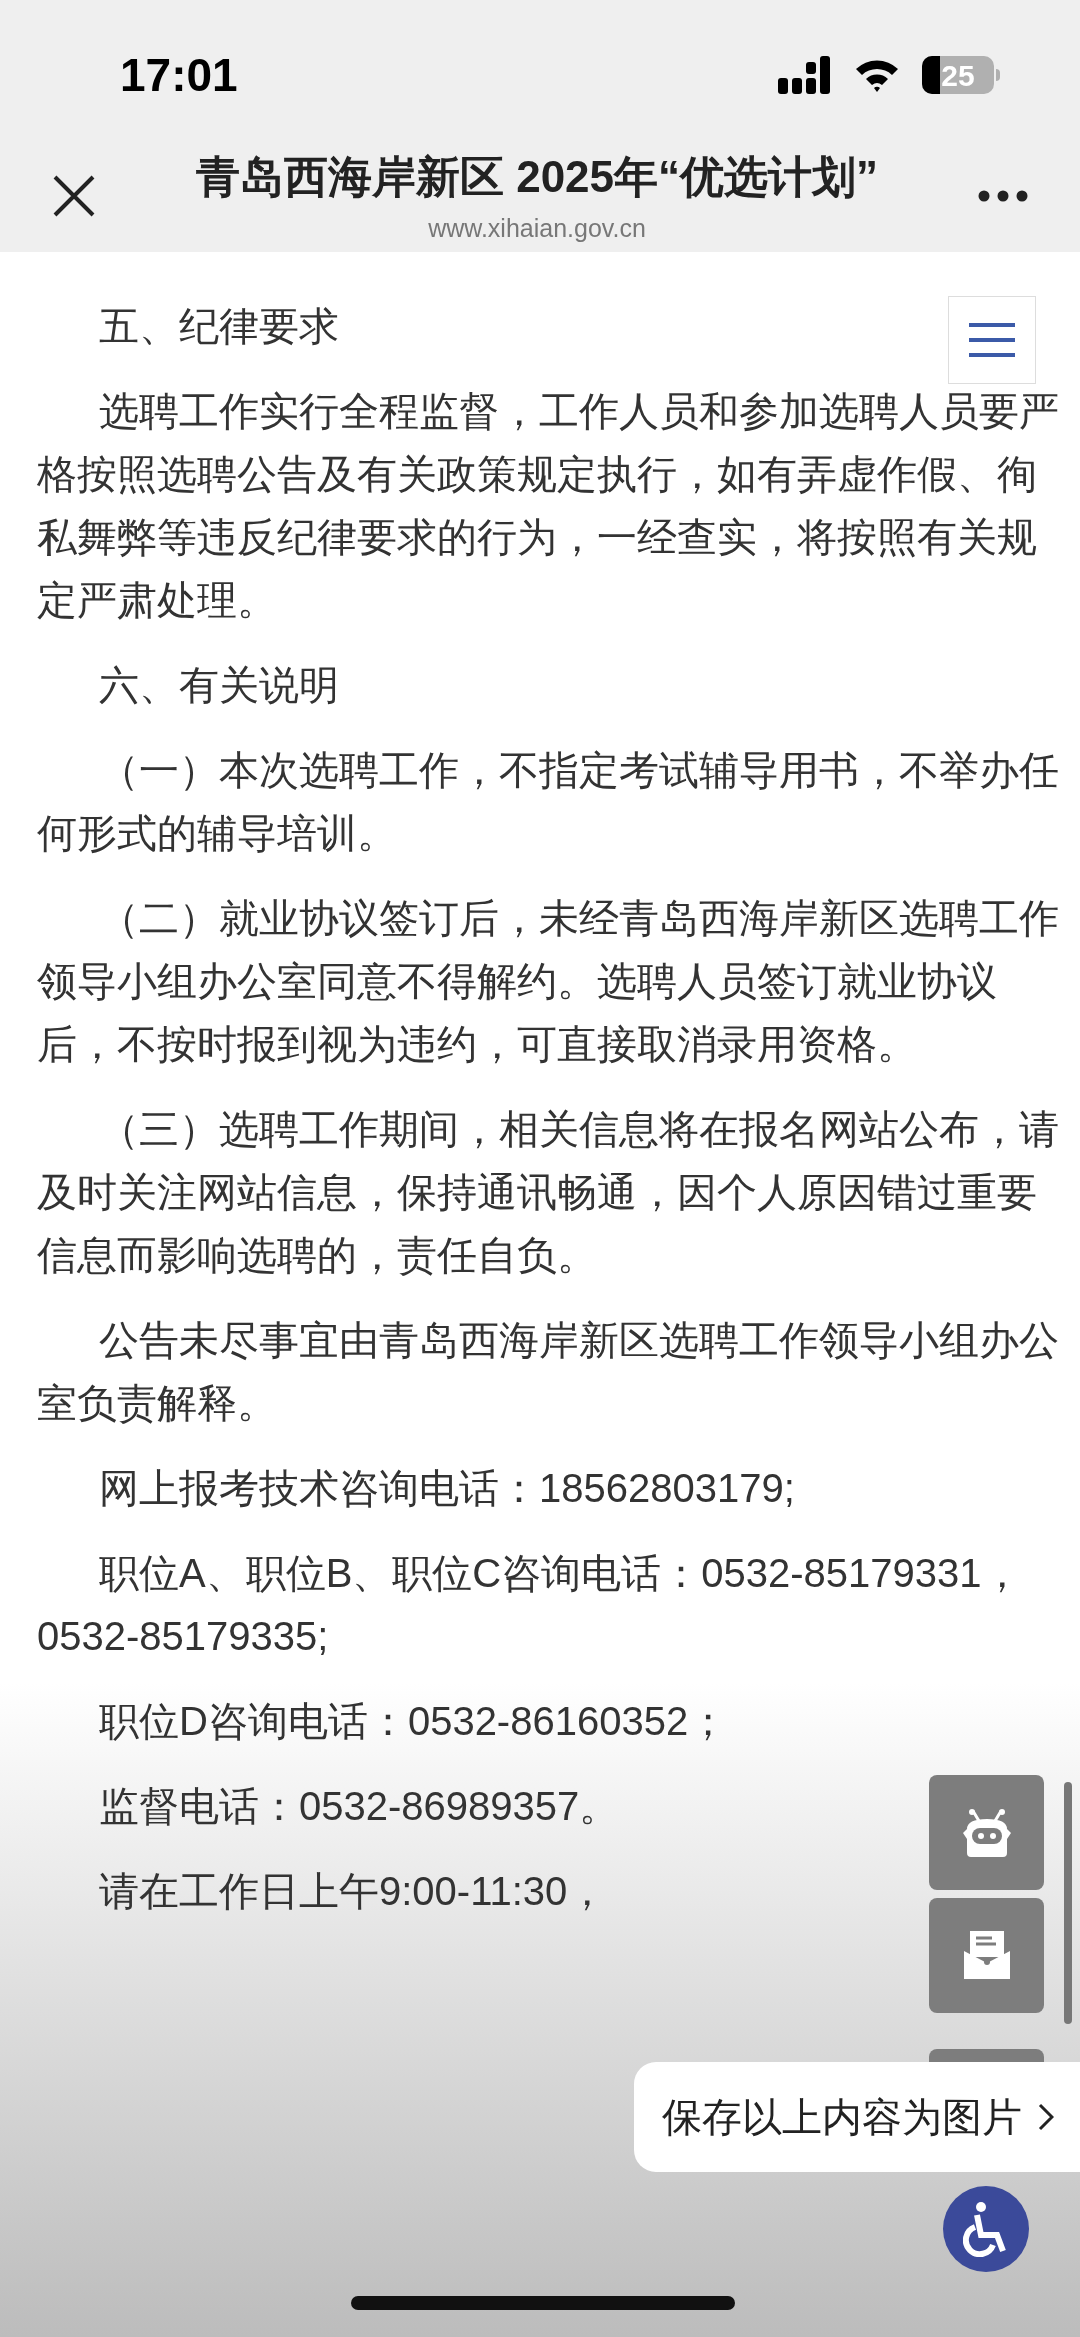 This screenshot has width=1080, height=2337. What do you see at coordinates (530, 1605) in the screenshot?
I see `paragraph: 职位A、职位B、职位C咨询电话：0532-85179331，0532-85179335;` at bounding box center [530, 1605].